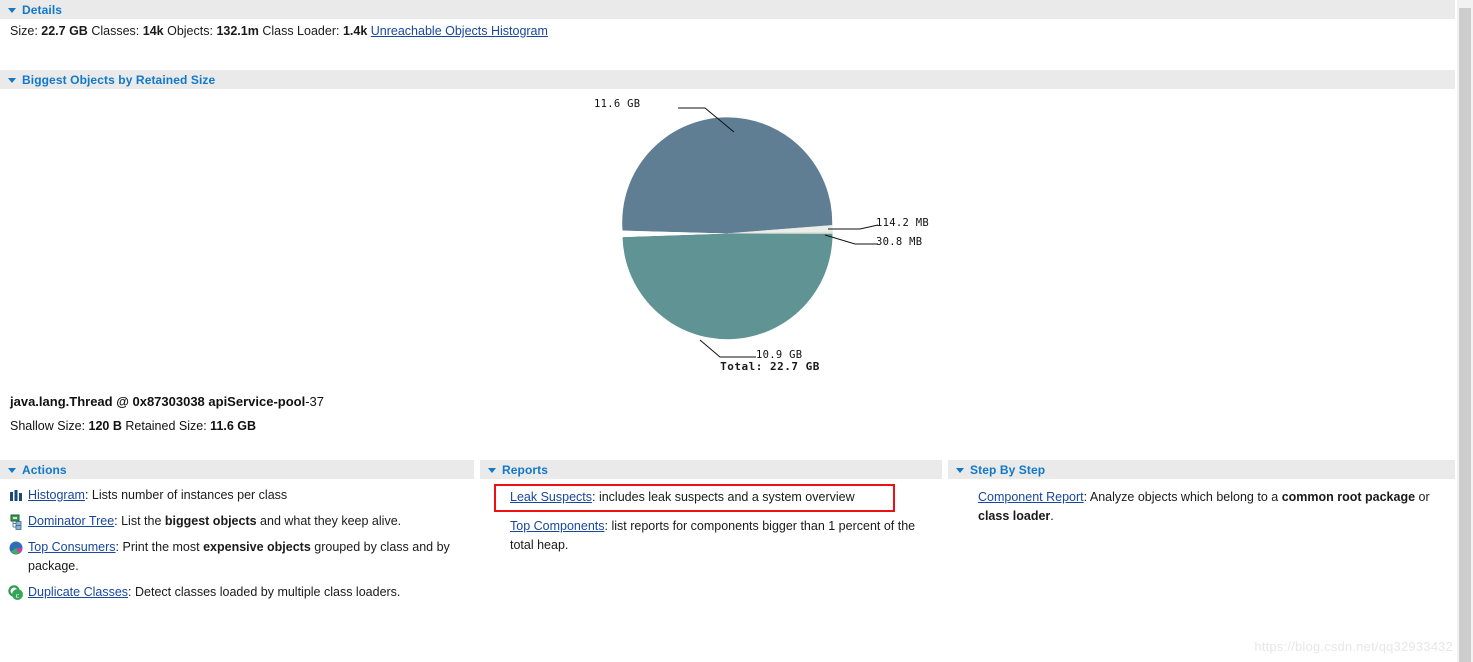  Describe the element at coordinates (153, 31) in the screenshot. I see `classes-value: 14k` at that location.